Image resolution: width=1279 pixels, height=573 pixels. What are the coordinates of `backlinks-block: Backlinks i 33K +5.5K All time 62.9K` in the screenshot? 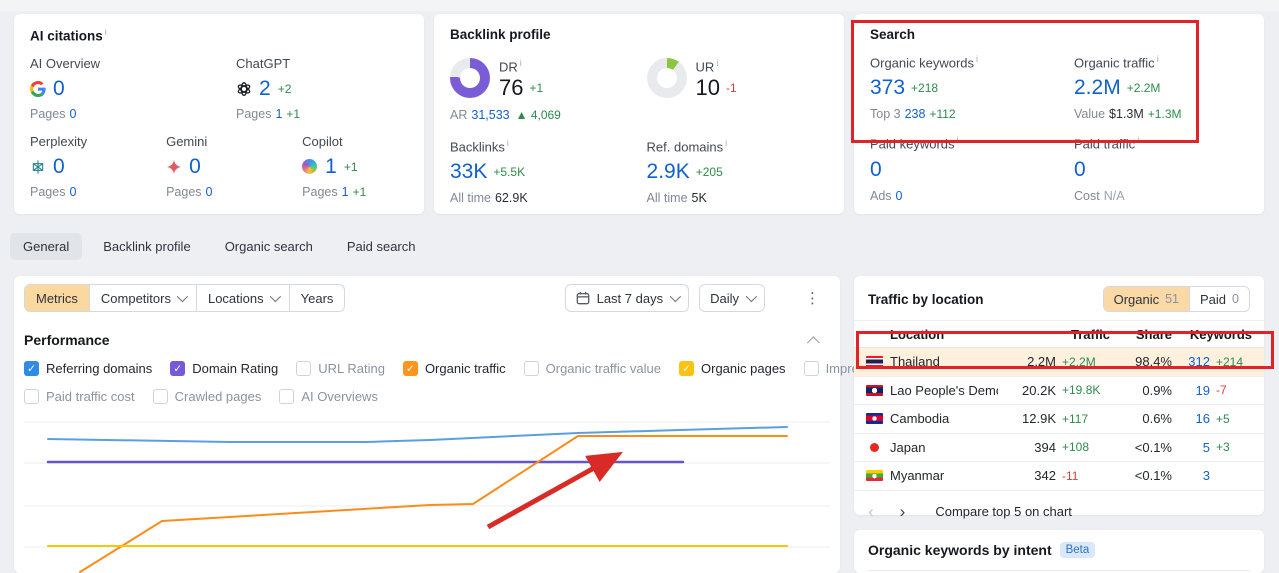 It's located at (548, 171).